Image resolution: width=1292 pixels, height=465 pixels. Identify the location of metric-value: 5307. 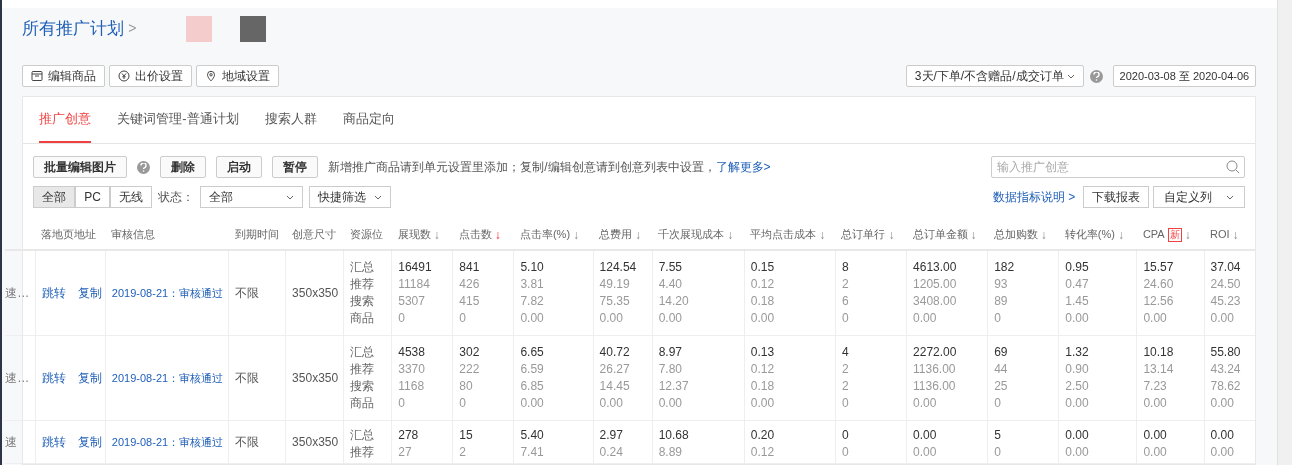
(412, 301).